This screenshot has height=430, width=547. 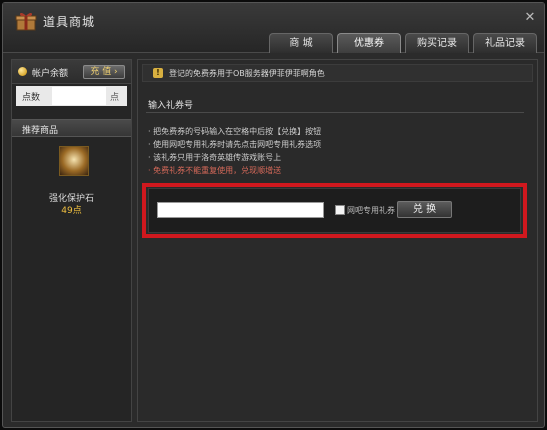 What do you see at coordinates (31, 98) in the screenshot?
I see `points-label: 点数` at bounding box center [31, 98].